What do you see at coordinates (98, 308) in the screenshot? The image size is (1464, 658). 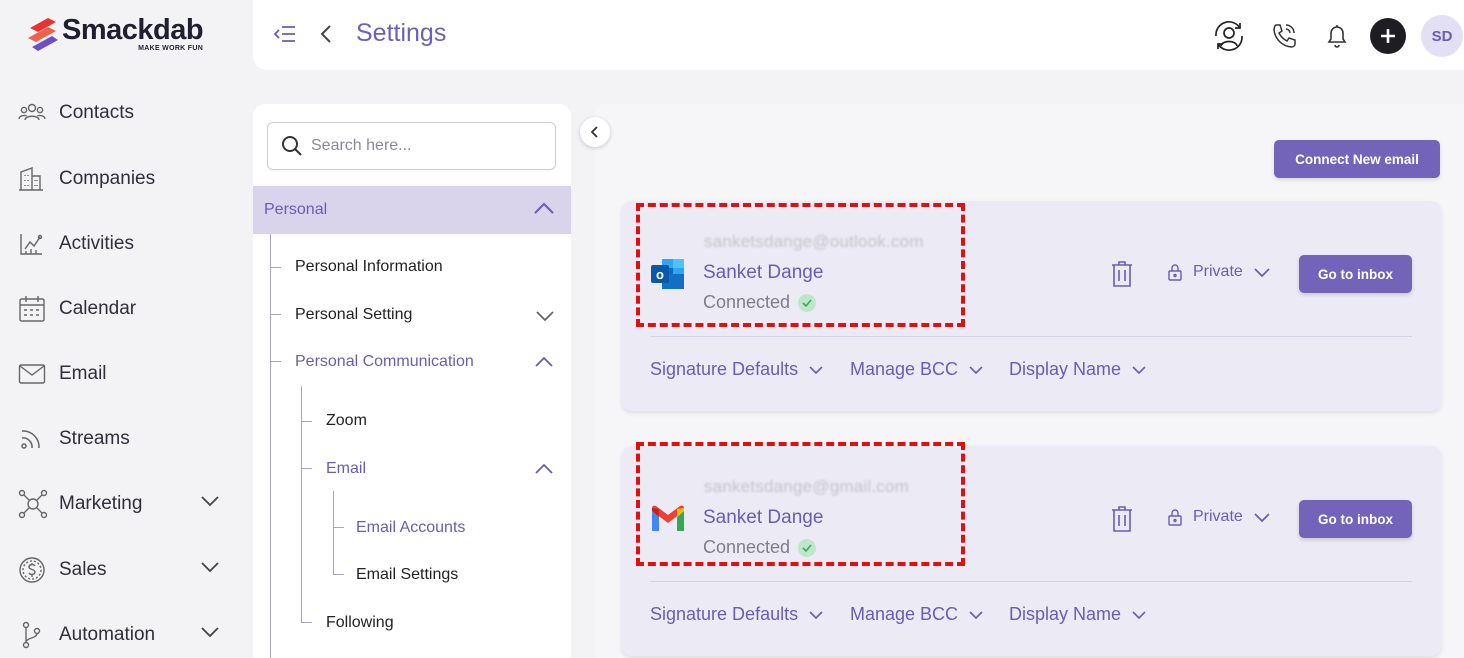 I see `nav-label: Calendar` at bounding box center [98, 308].